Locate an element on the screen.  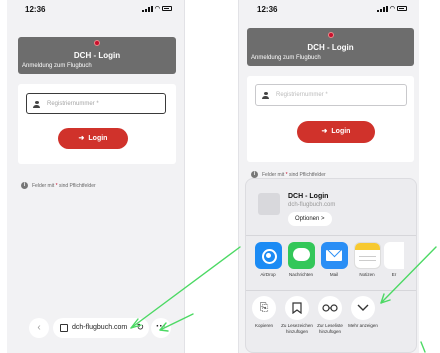
mail-icon is located at coordinates (334, 255).